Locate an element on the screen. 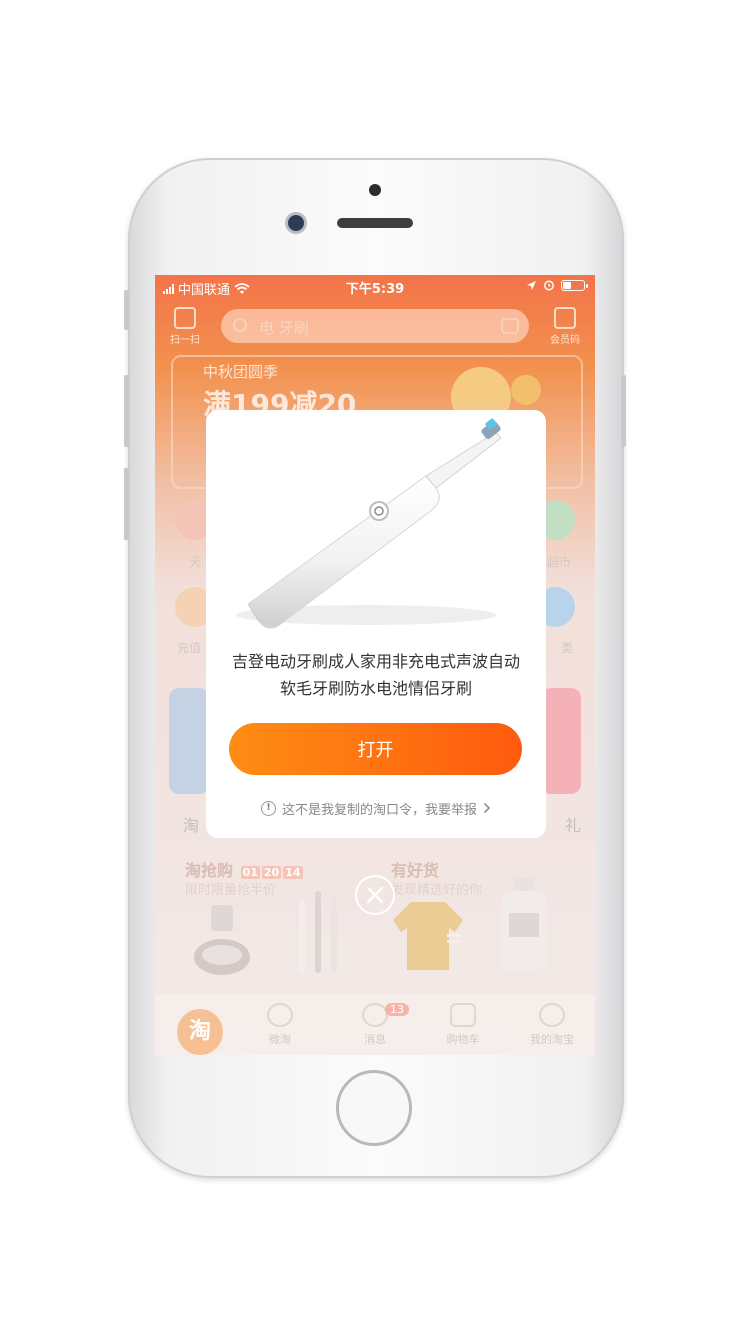  volume-down-button is located at coordinates (126, 504).